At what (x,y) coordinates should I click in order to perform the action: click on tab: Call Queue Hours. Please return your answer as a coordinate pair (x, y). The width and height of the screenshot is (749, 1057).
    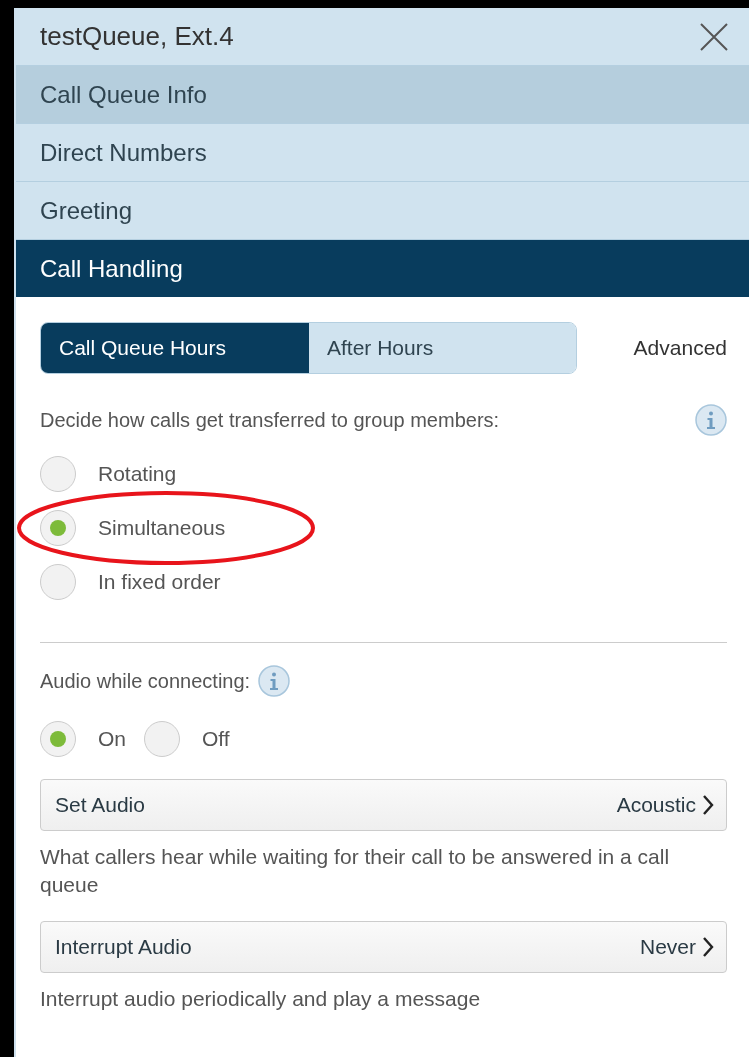
    Looking at the image, I should click on (175, 348).